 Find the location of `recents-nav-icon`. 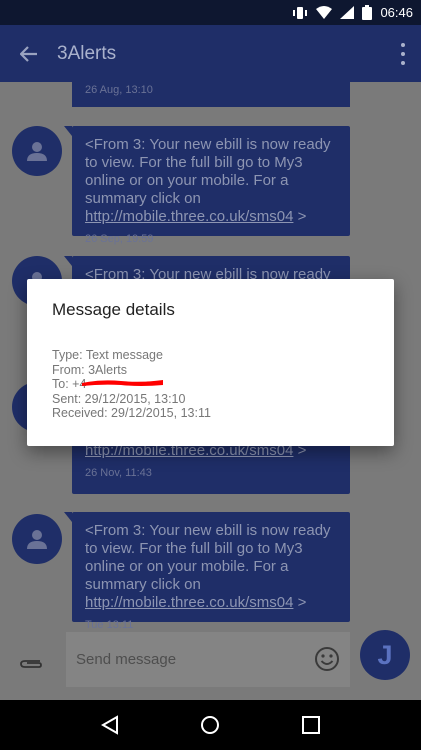

recents-nav-icon is located at coordinates (311, 725).